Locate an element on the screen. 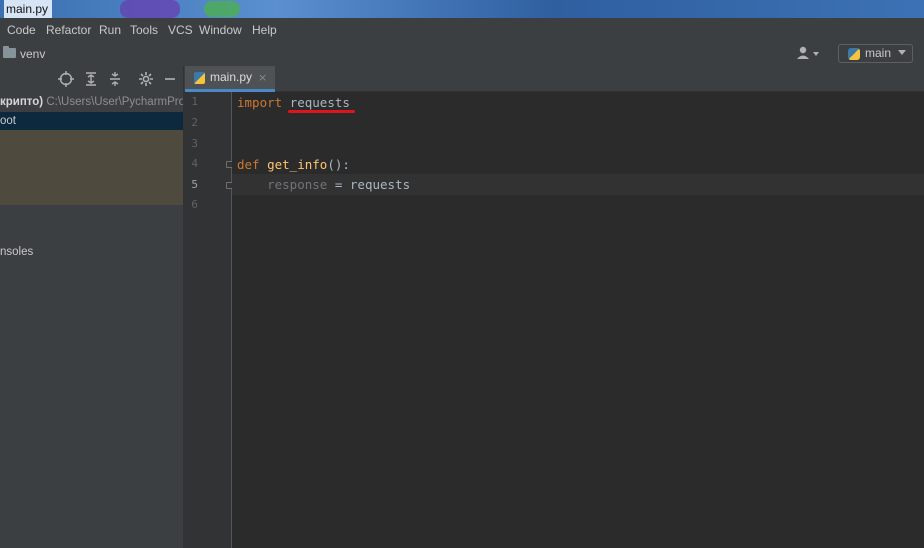 Image resolution: width=924 pixels, height=548 pixels. taskbar-app-icon is located at coordinates (150, 9).